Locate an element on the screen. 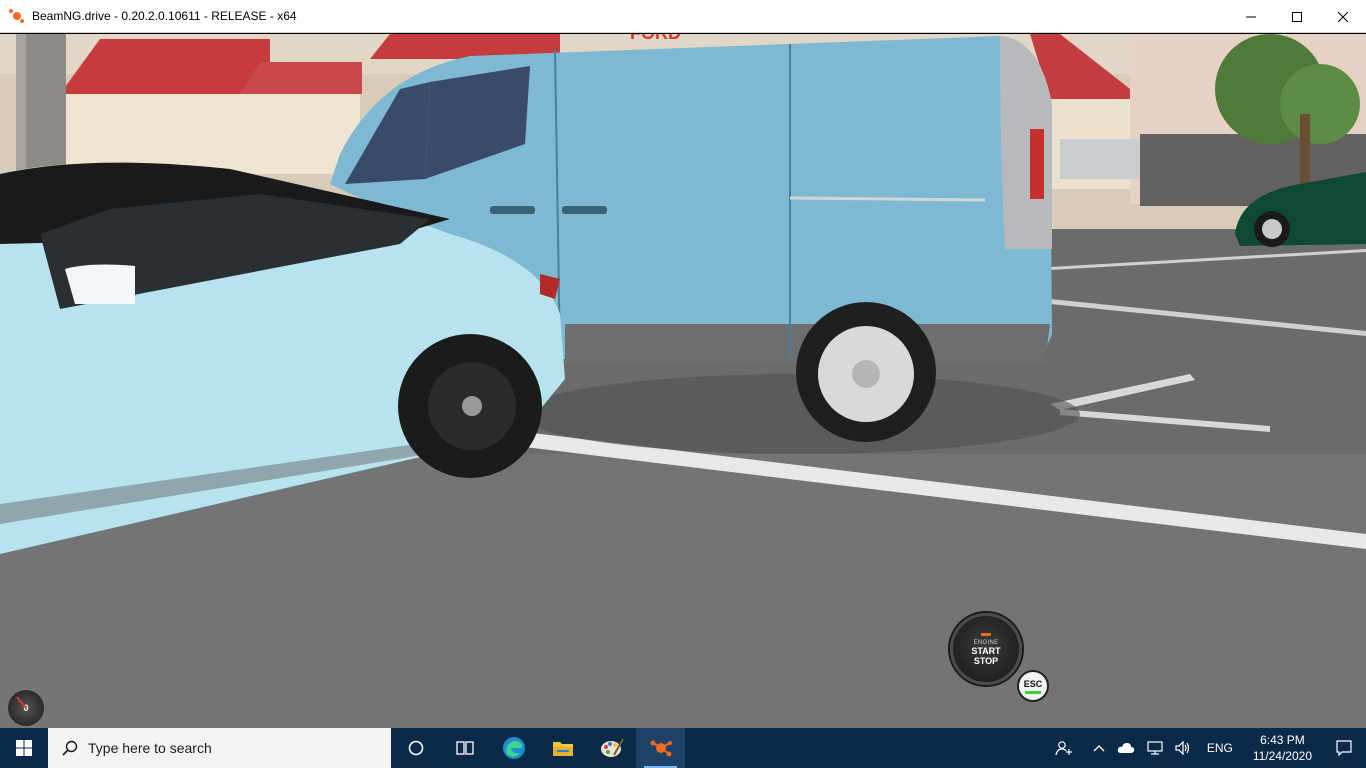 Image resolution: width=1366 pixels, height=768 pixels. speaker-icon is located at coordinates (1182, 748).